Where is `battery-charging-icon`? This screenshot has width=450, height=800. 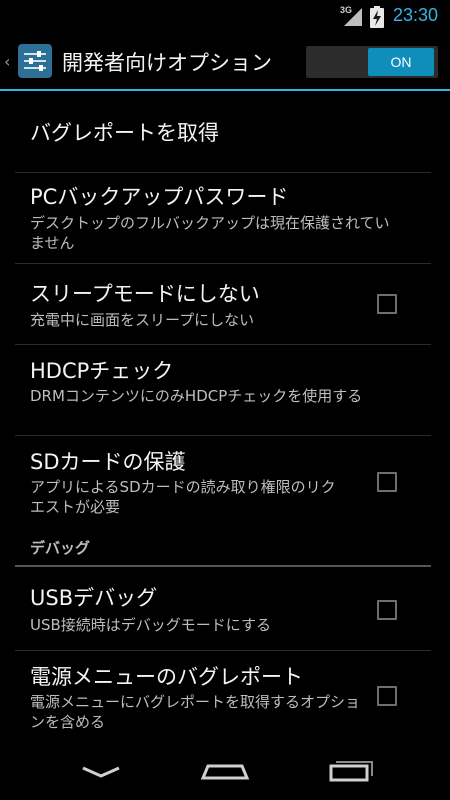
battery-charging-icon is located at coordinates (377, 17).